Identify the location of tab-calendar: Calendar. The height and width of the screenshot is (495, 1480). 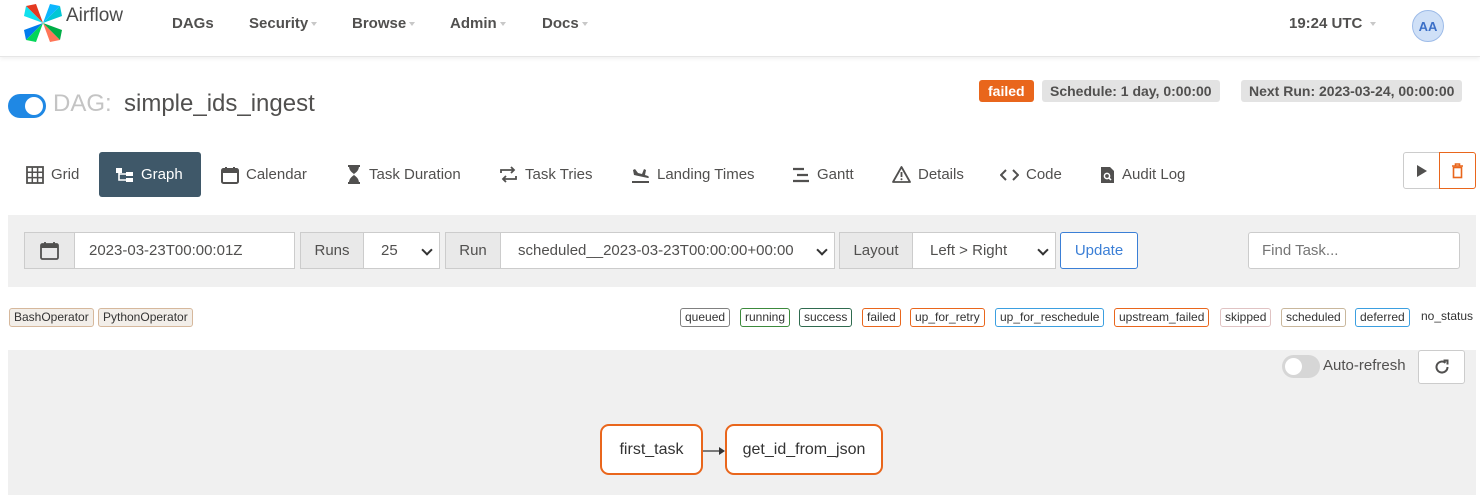
(264, 174).